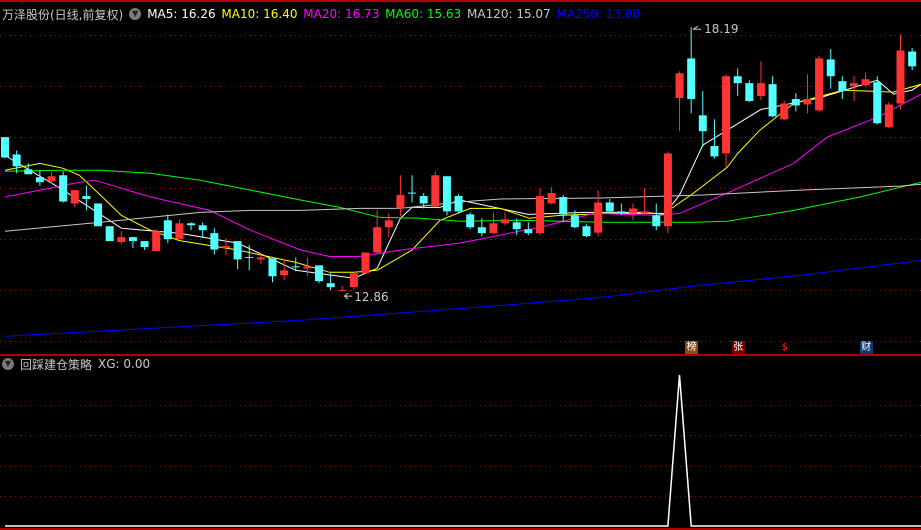 The height and width of the screenshot is (530, 921). Describe the element at coordinates (721, 29) in the screenshot. I see `high-price-label: 18.19` at that location.